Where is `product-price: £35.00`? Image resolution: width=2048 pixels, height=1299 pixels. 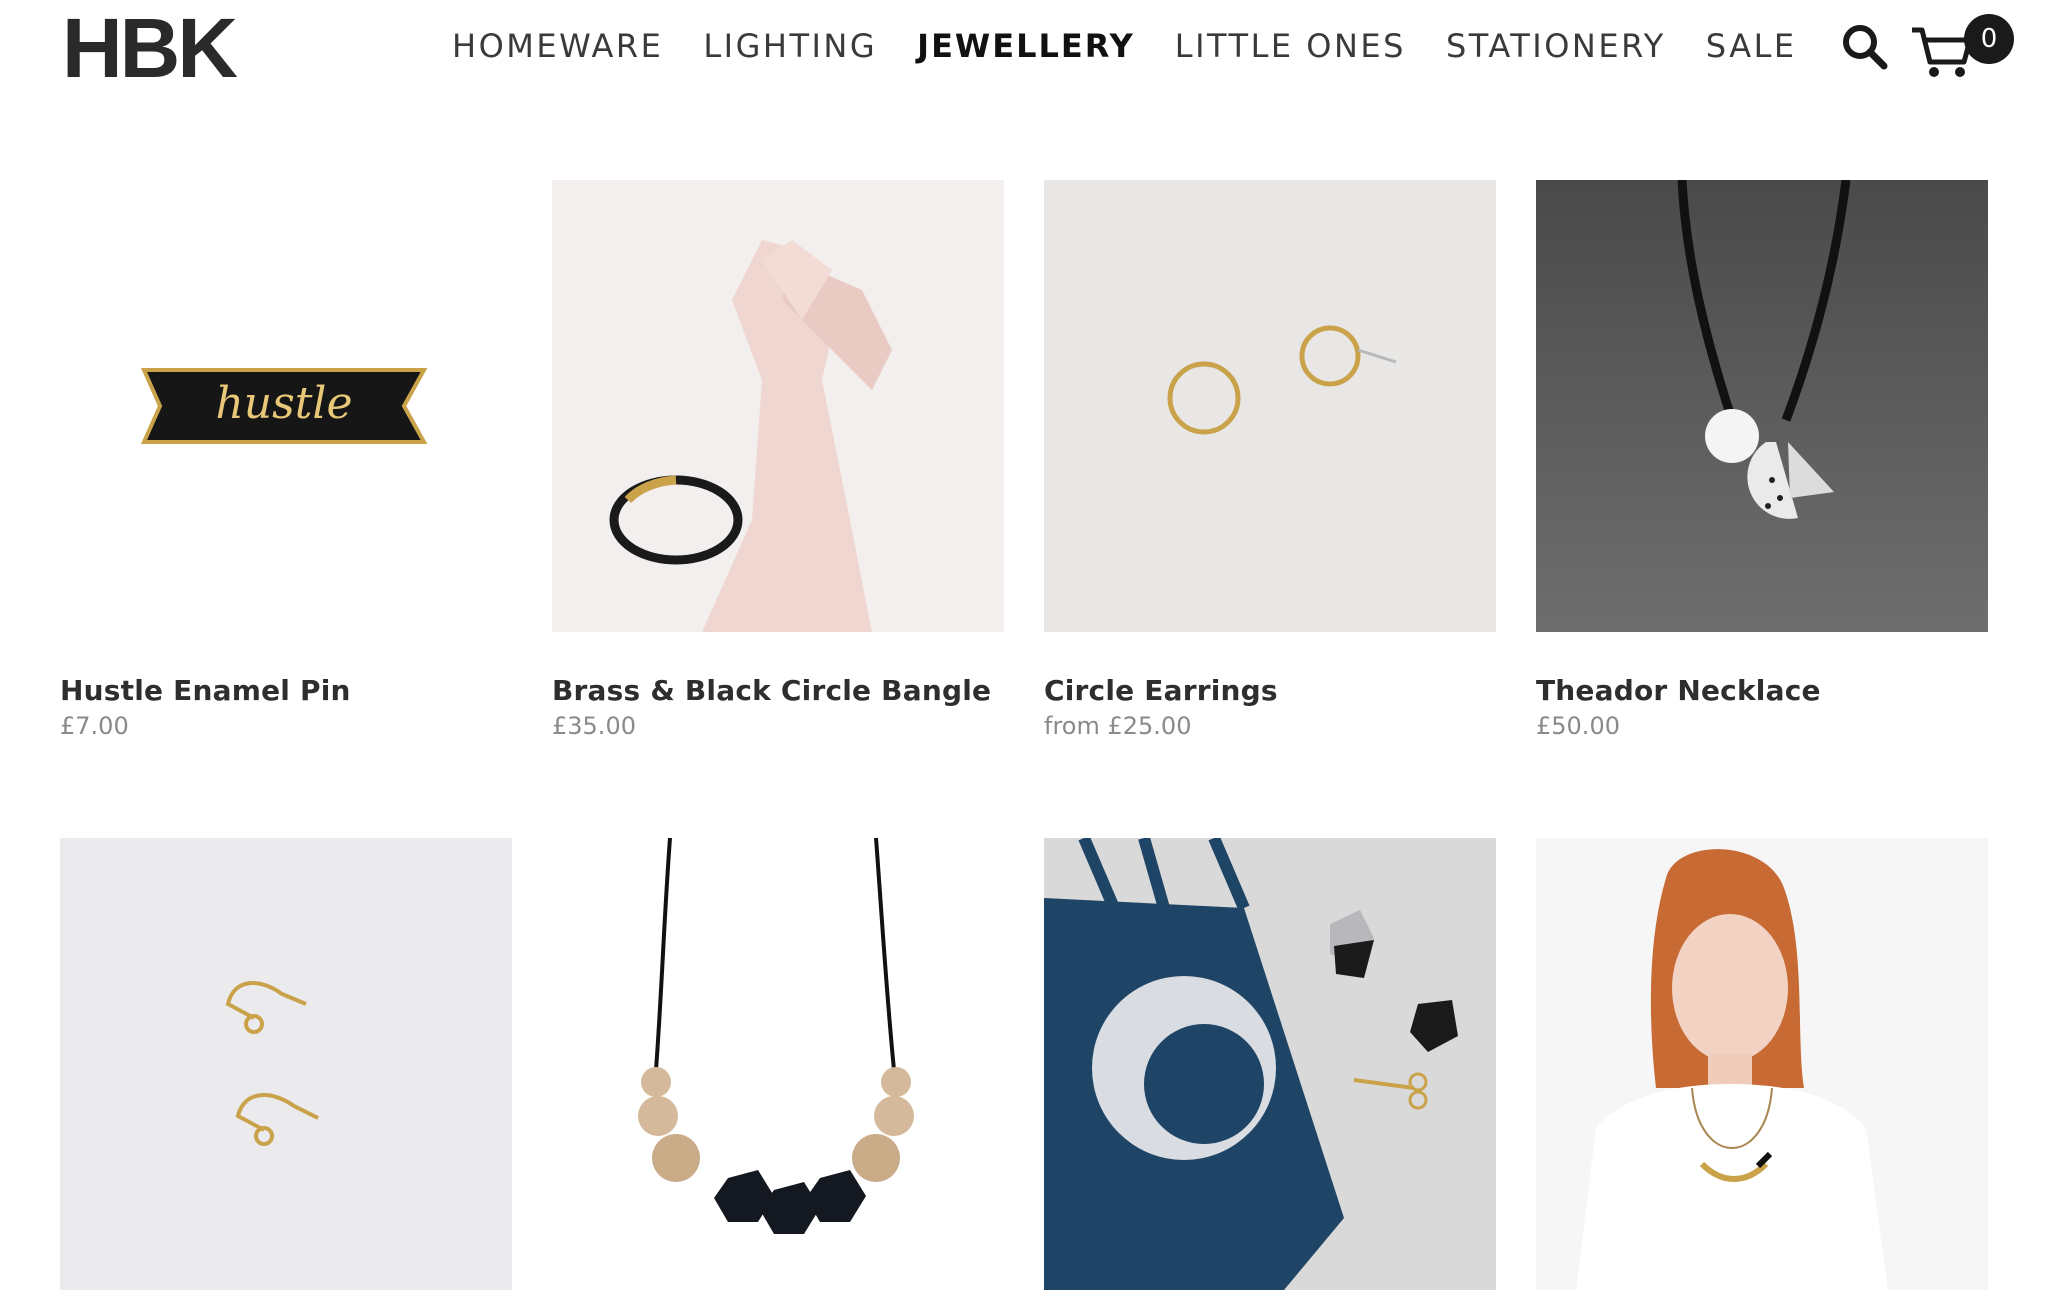
product-price: £35.00 is located at coordinates (594, 726).